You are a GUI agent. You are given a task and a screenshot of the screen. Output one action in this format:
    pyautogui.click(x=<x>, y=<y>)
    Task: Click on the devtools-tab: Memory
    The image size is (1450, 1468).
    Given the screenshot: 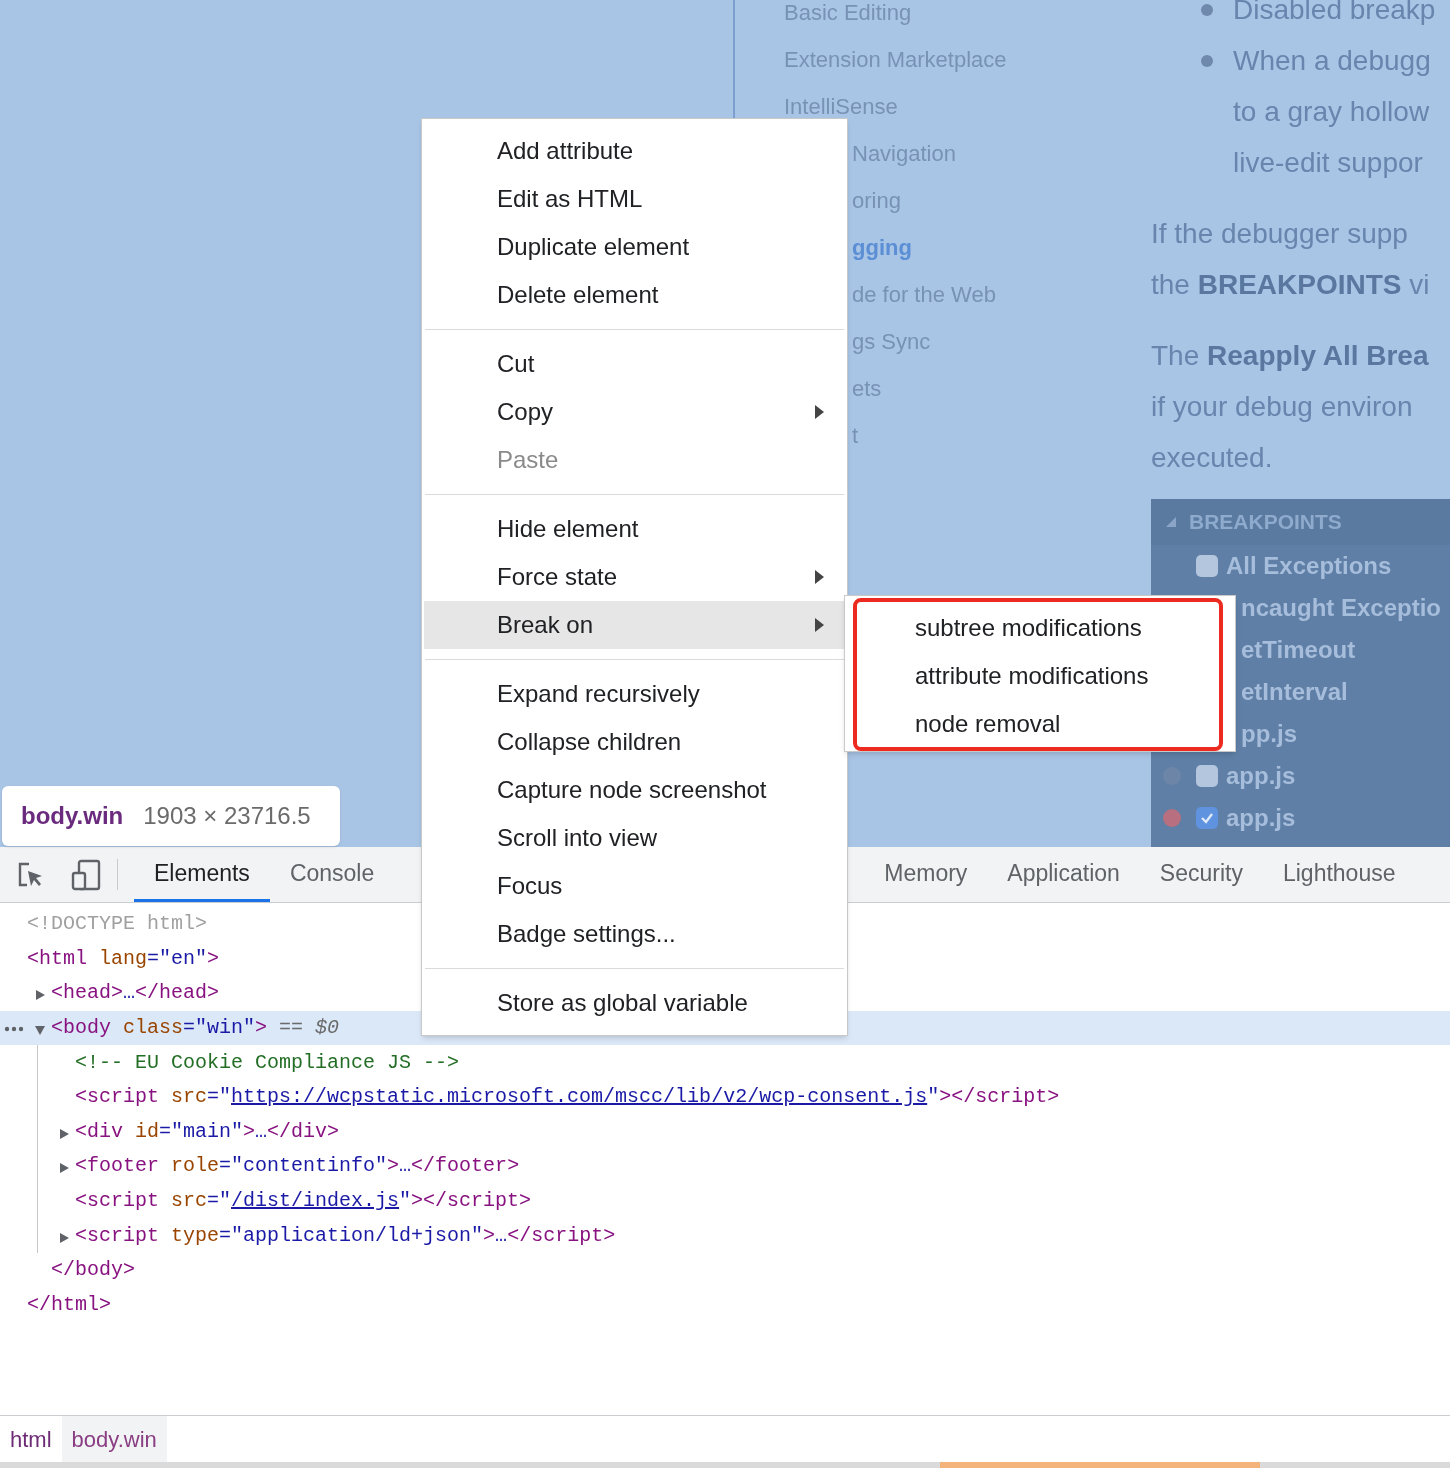 What is the action you would take?
    pyautogui.click(x=926, y=874)
    